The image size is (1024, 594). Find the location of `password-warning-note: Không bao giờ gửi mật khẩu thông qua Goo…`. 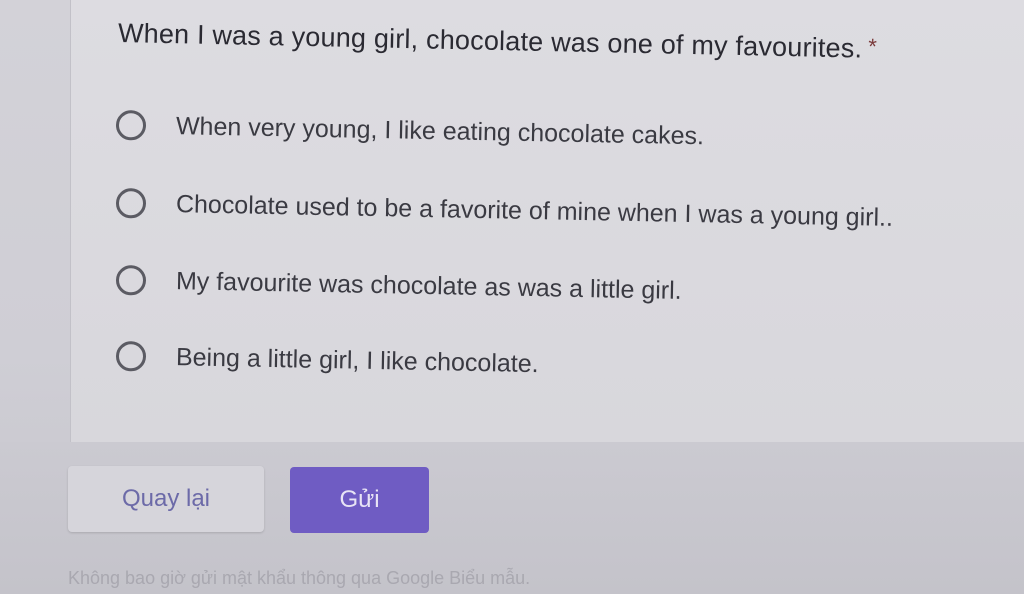

password-warning-note: Không bao giờ gửi mật khẩu thông qua Goo… is located at coordinates (299, 578).